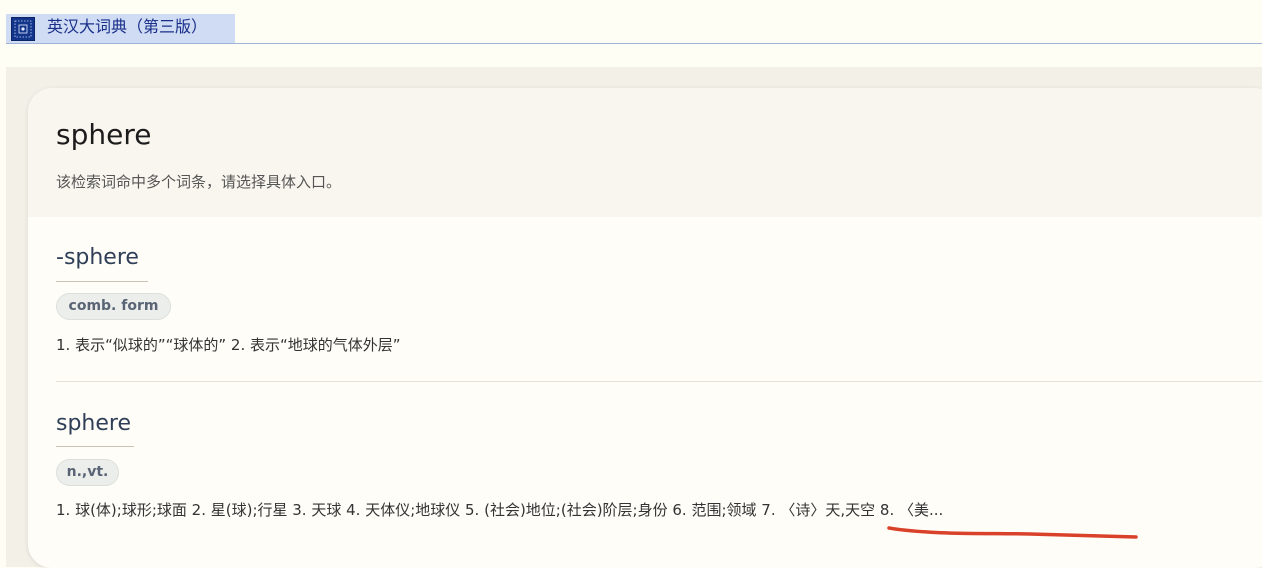 The image size is (1262, 568). I want to click on entry-definition: 1. 表示“似球的”“球体的” 2. 表示“地球的气体外层”, so click(228, 345).